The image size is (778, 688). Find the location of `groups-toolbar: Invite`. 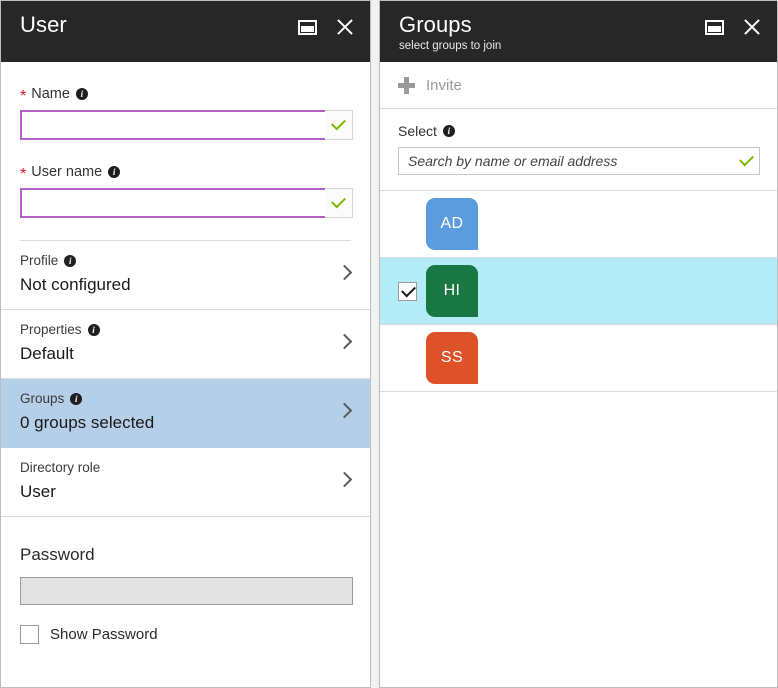

groups-toolbar: Invite is located at coordinates (578, 85).